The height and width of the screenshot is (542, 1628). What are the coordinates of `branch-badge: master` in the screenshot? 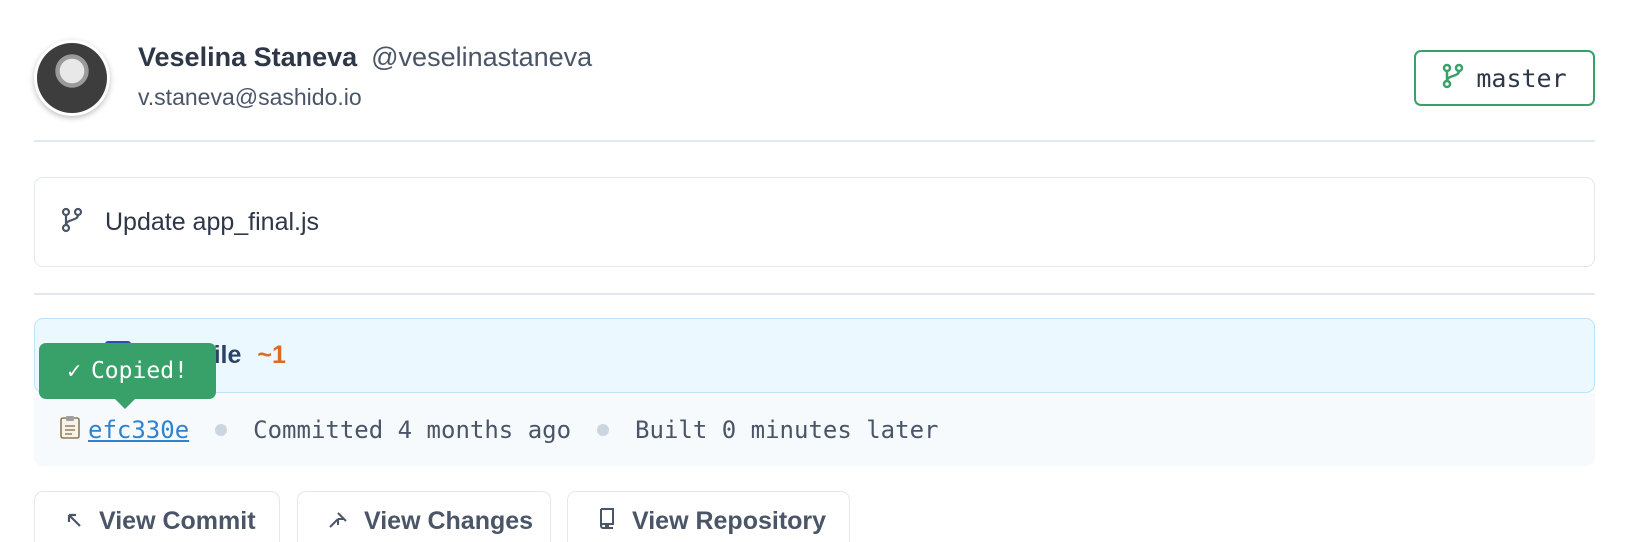 It's located at (1504, 78).